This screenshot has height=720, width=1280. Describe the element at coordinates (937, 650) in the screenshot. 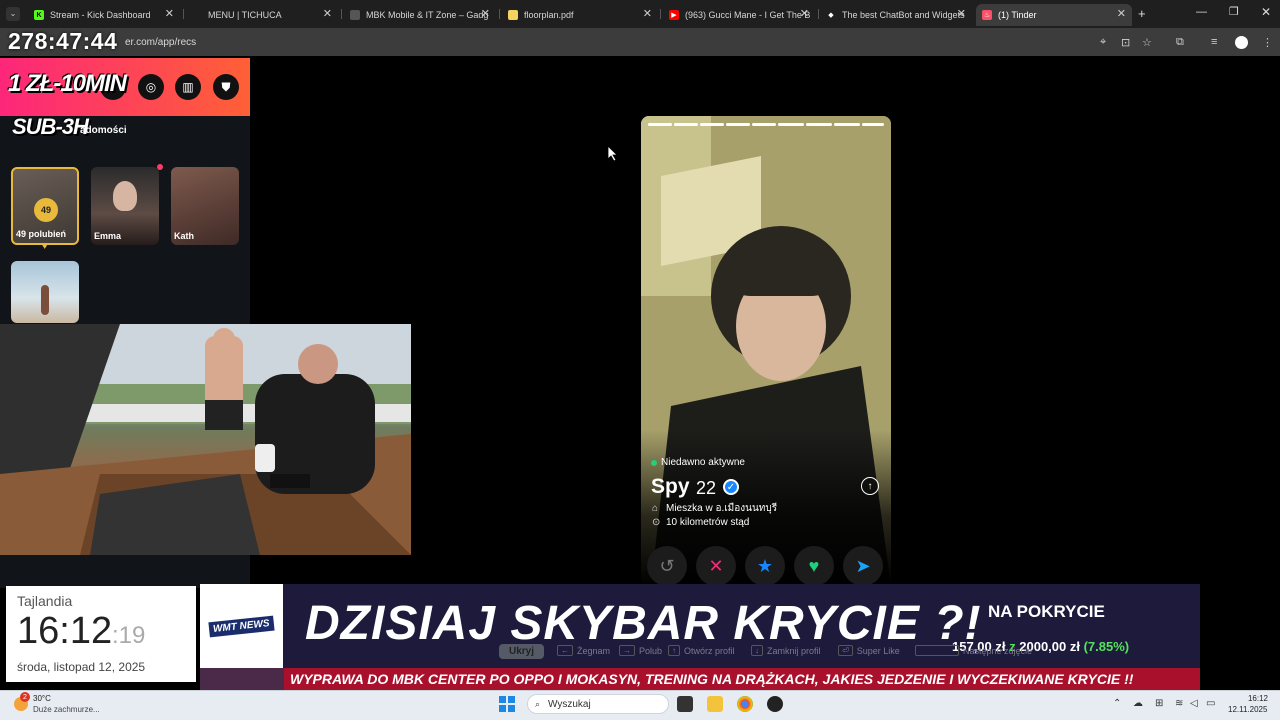

I see `space-key-icon` at that location.